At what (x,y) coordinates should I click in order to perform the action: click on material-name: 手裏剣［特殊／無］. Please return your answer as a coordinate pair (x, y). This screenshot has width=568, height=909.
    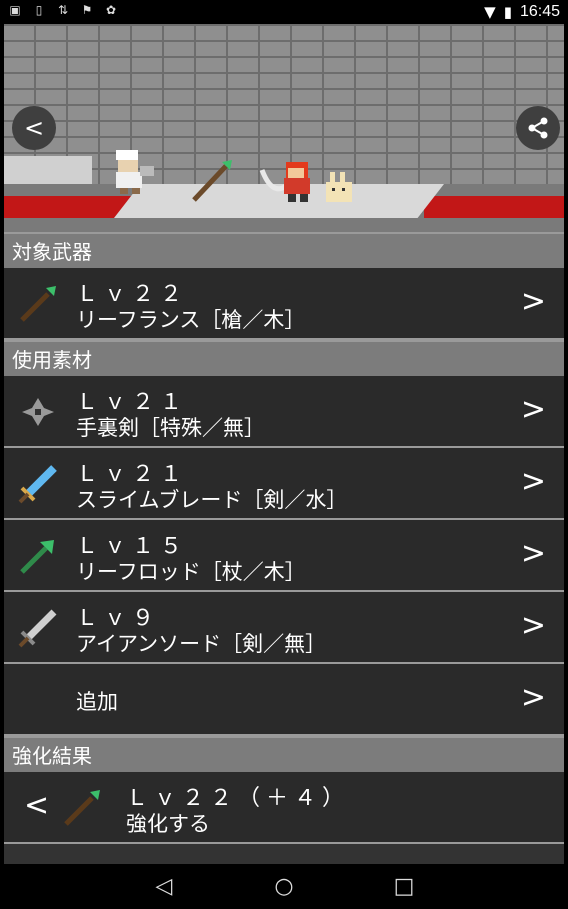
    Looking at the image, I should click on (170, 428).